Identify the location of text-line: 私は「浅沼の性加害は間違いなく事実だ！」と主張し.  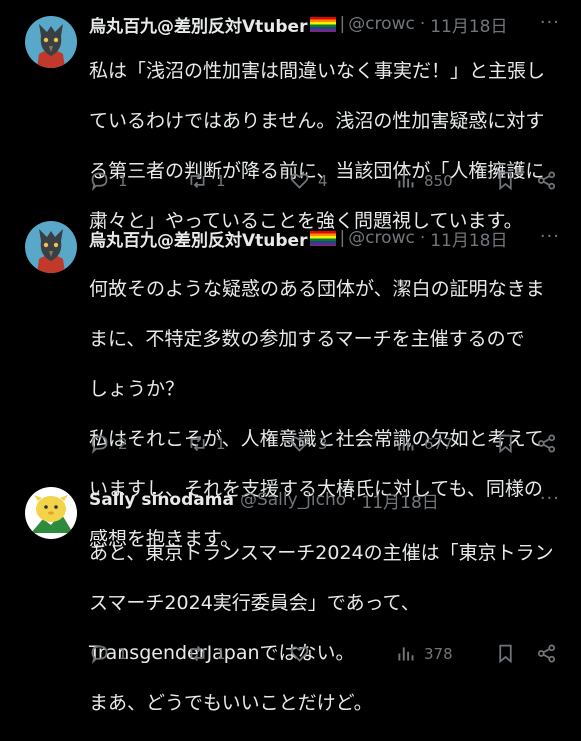
(317, 71).